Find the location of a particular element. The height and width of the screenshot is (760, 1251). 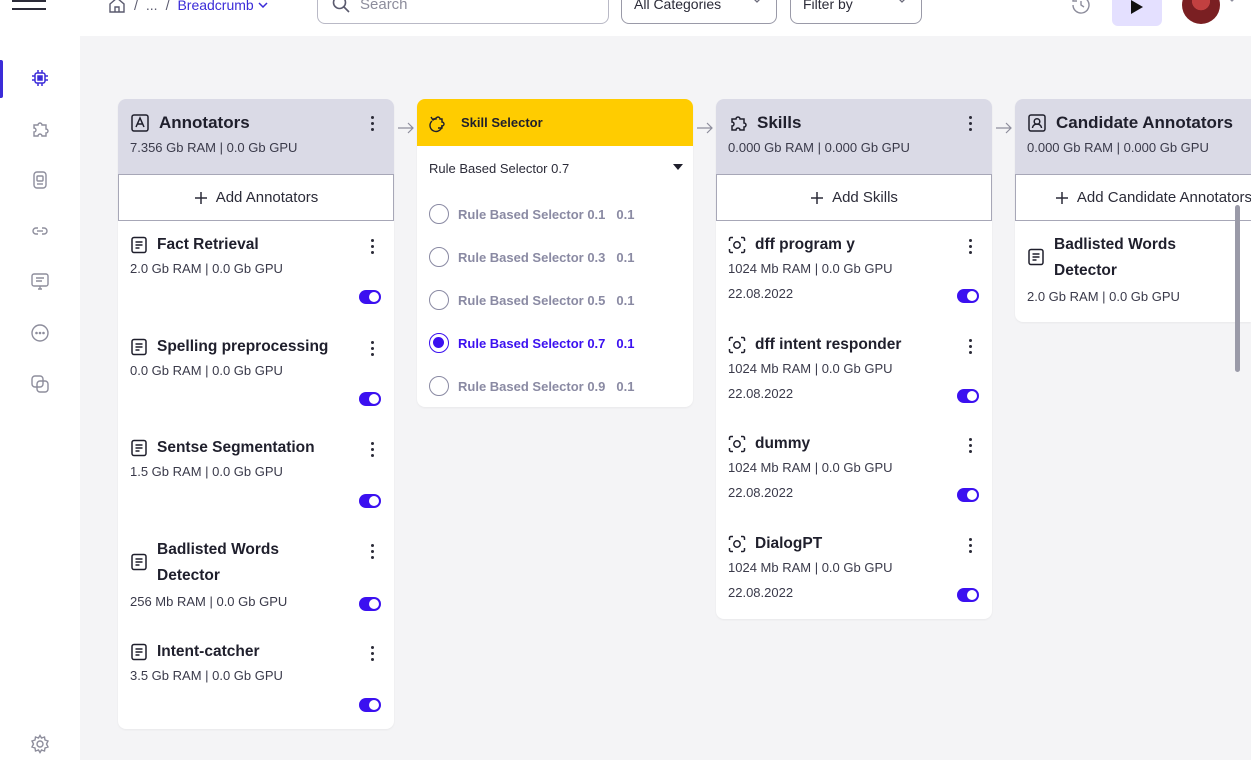

skill-selector-dropdown: Rule Based Selector 0.7 is located at coordinates (555, 168).